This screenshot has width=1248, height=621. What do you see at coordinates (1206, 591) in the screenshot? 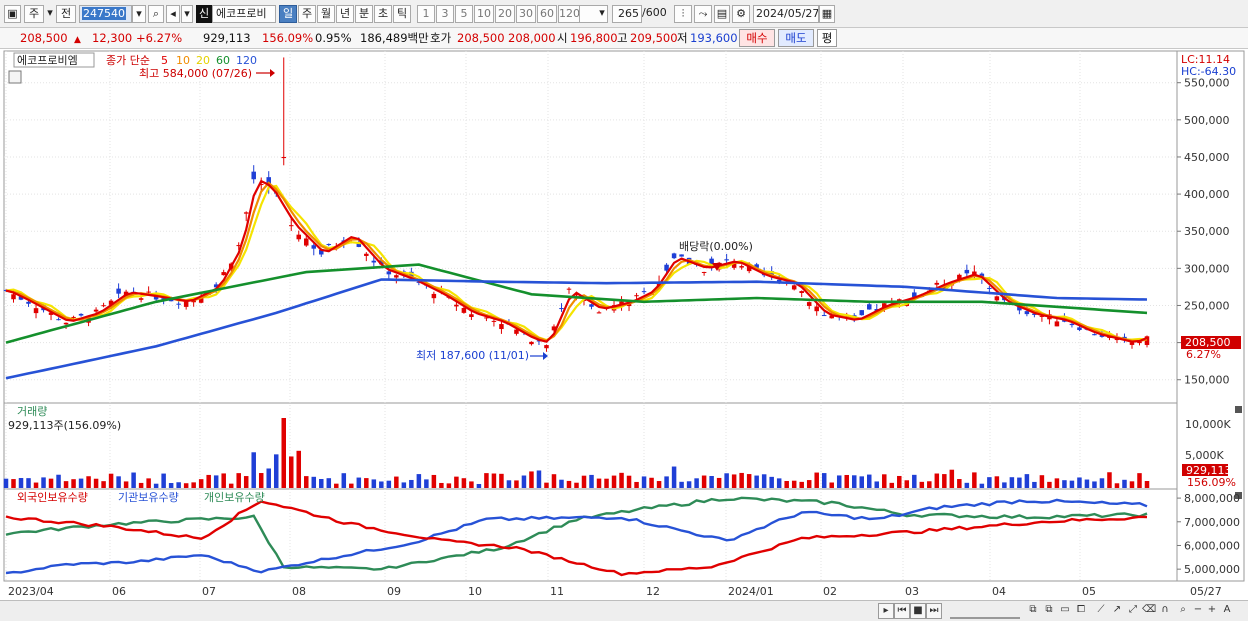
I see `date-axis-label: 05/27` at bounding box center [1206, 591].